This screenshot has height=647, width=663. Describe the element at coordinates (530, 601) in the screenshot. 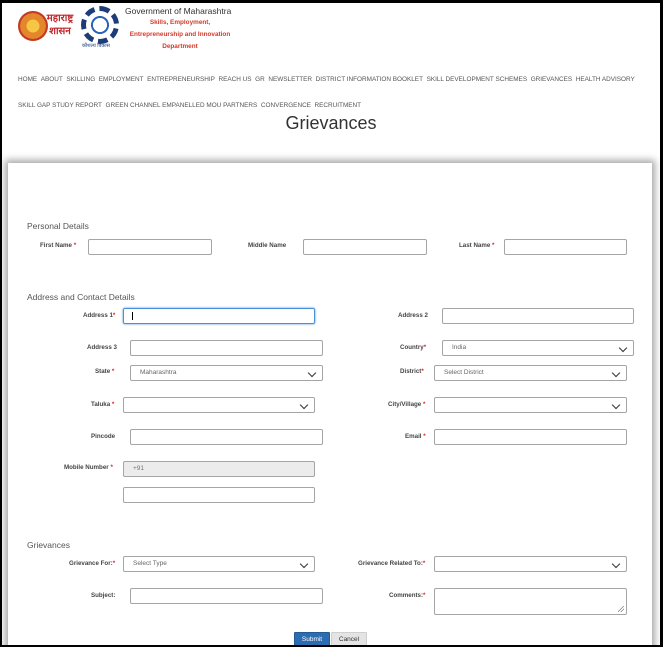

I see `comments-textarea` at that location.